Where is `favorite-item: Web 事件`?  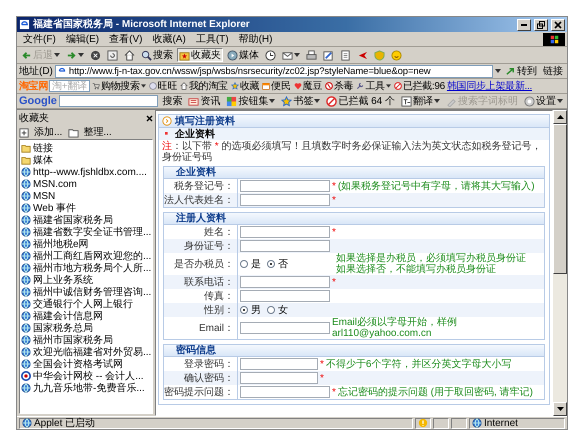 favorite-item: Web 事件 is located at coordinates (86, 208).